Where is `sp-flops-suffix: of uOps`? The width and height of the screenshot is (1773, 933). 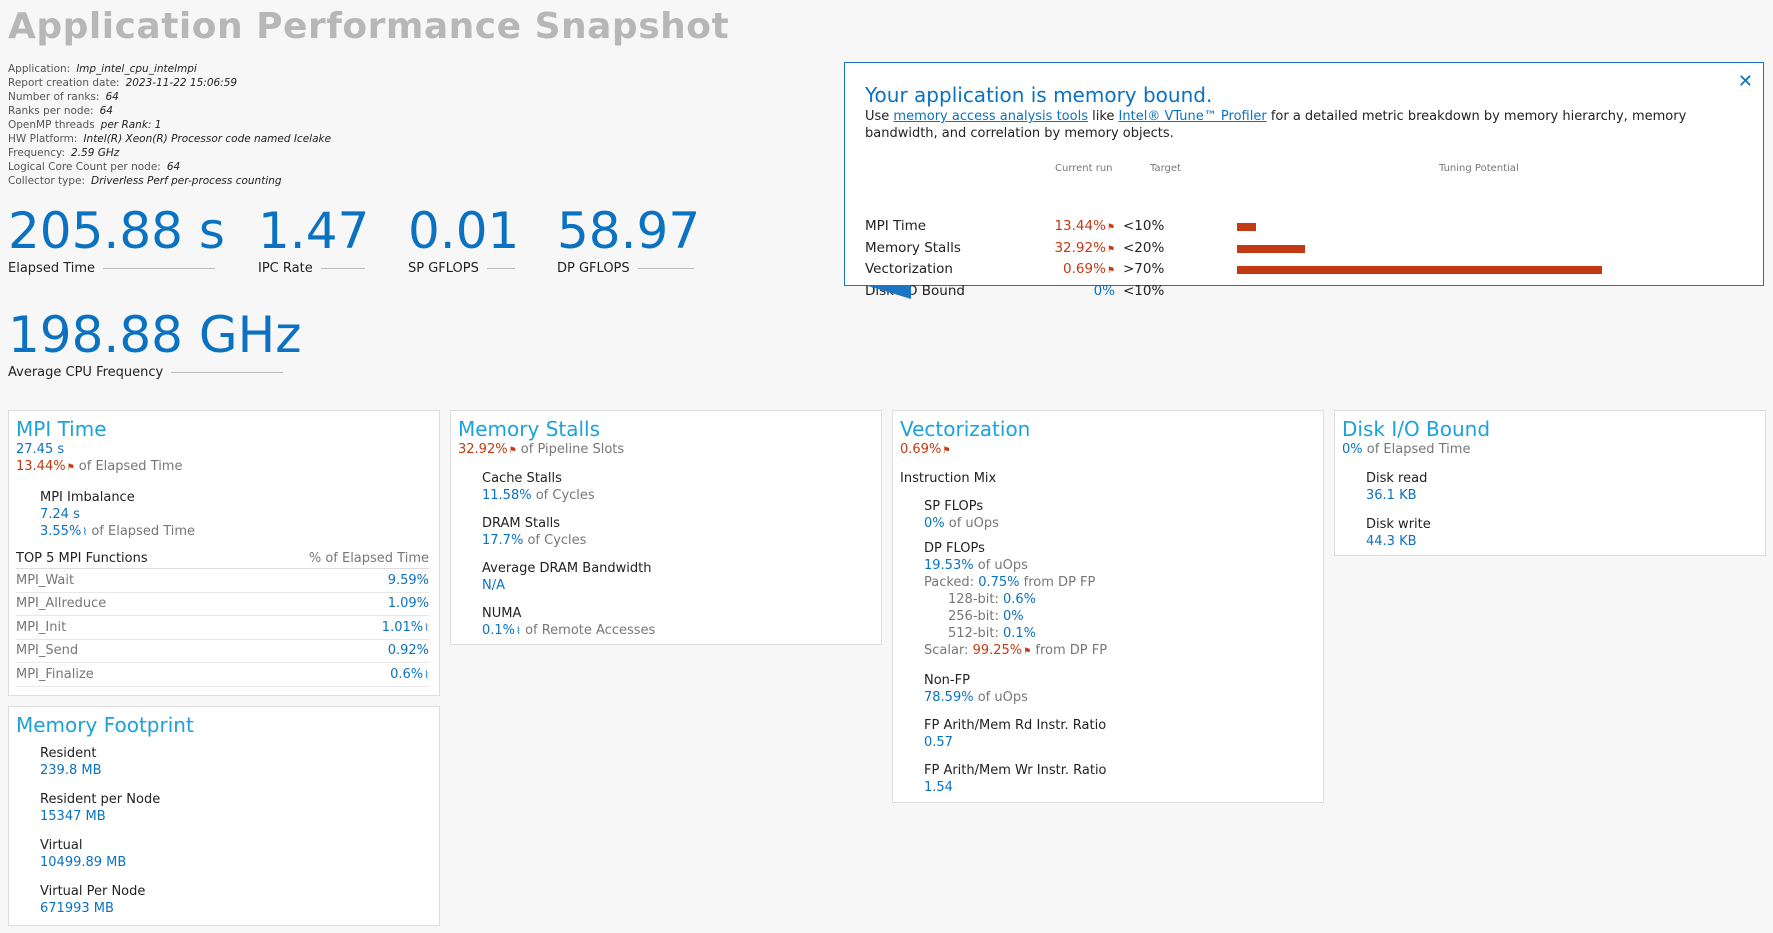
sp-flops-suffix: of uOps is located at coordinates (973, 523).